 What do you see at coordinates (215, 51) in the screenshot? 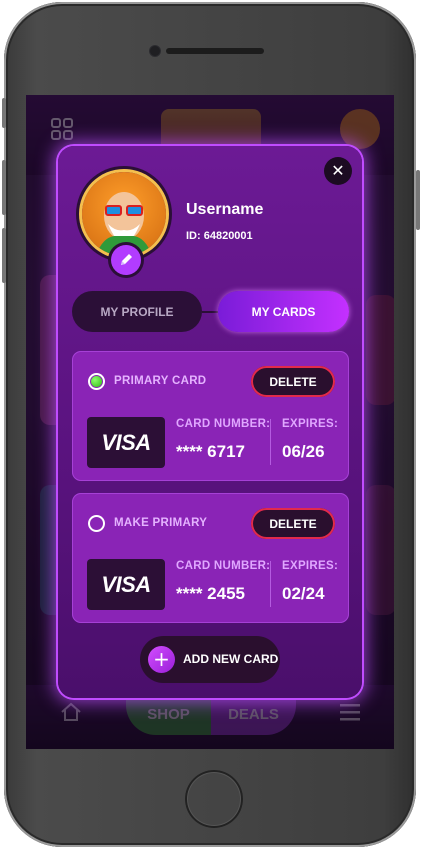
I see `earpiece-speaker` at bounding box center [215, 51].